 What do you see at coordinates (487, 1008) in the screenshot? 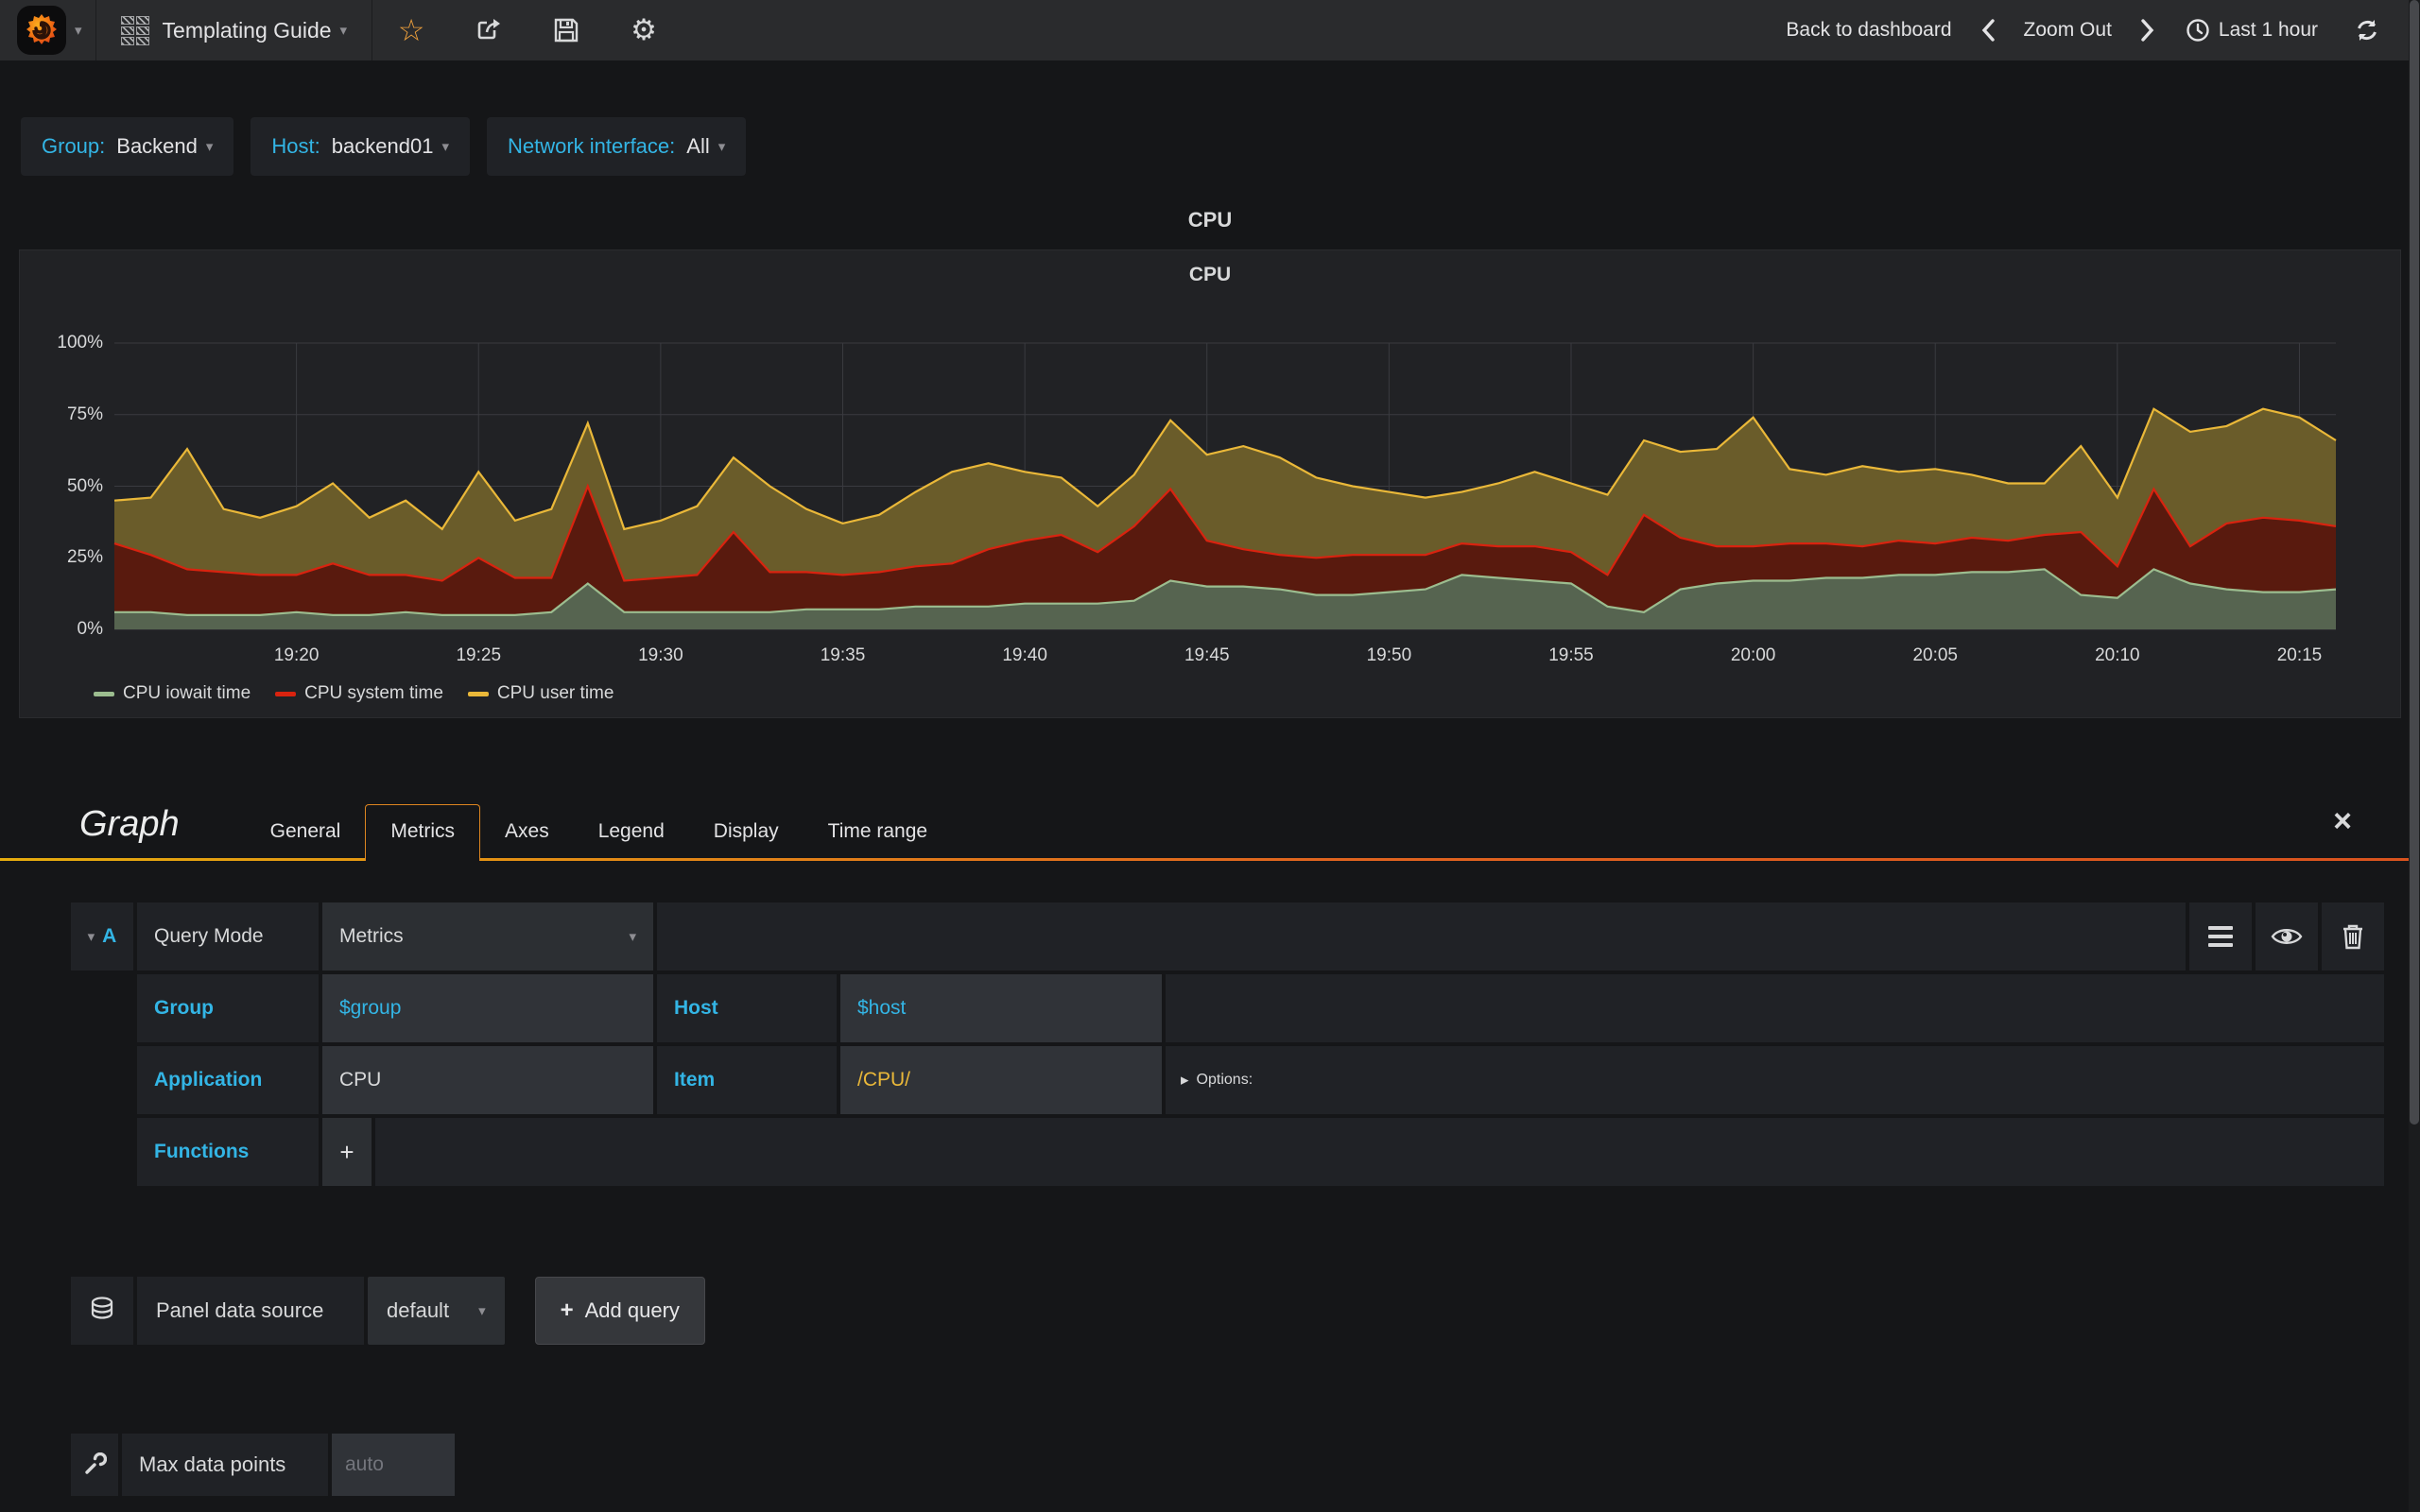
I see `group-field-input` at bounding box center [487, 1008].